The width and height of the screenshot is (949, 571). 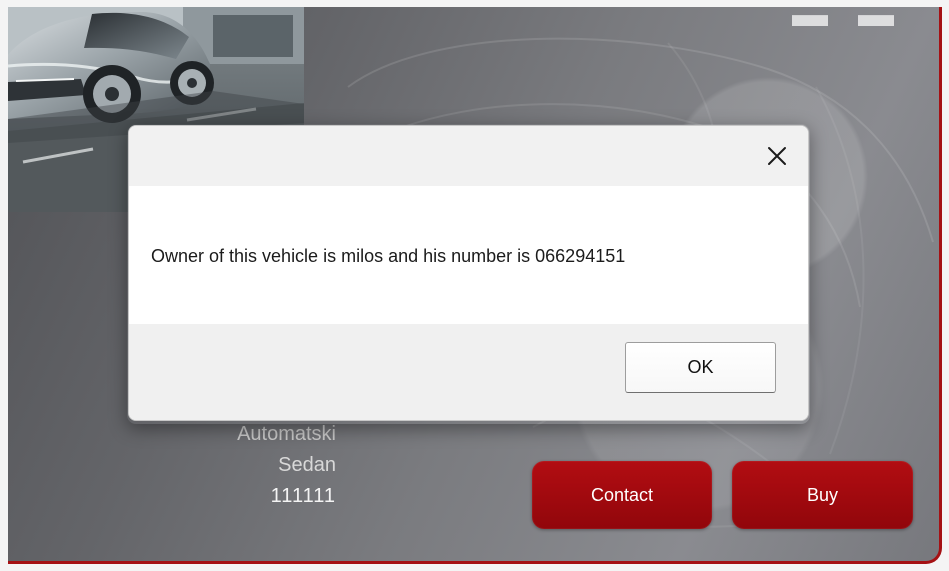 I want to click on vehicle-info-list: Automatski Sedan 111111, so click(x=267, y=465).